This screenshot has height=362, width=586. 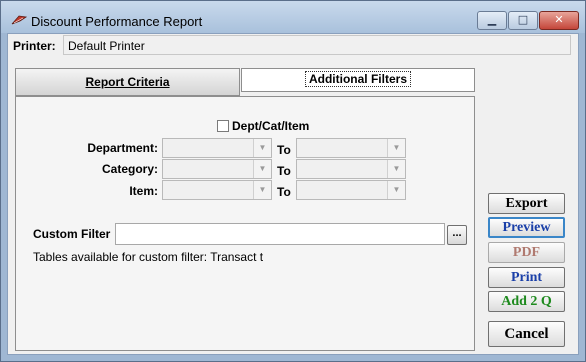 I want to click on print-button: Print, so click(x=526, y=277).